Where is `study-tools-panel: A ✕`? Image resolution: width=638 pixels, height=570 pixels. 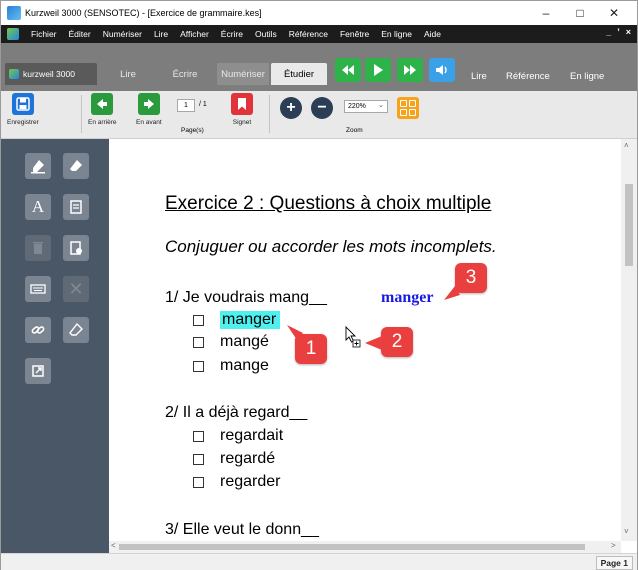 study-tools-panel: A ✕ is located at coordinates (55, 349).